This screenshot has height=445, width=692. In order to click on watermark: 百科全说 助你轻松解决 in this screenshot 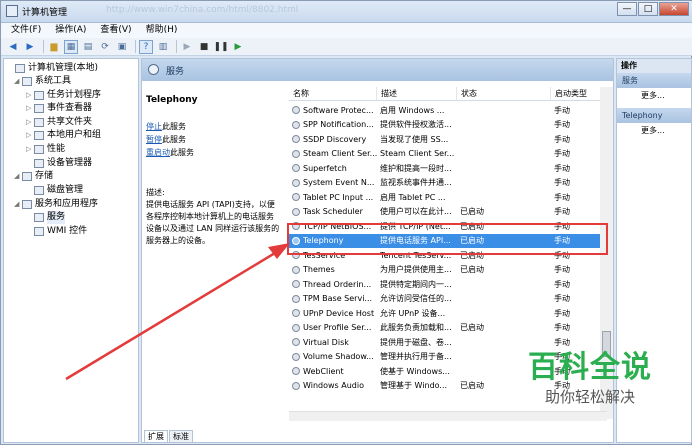, I will do `click(590, 385)`.